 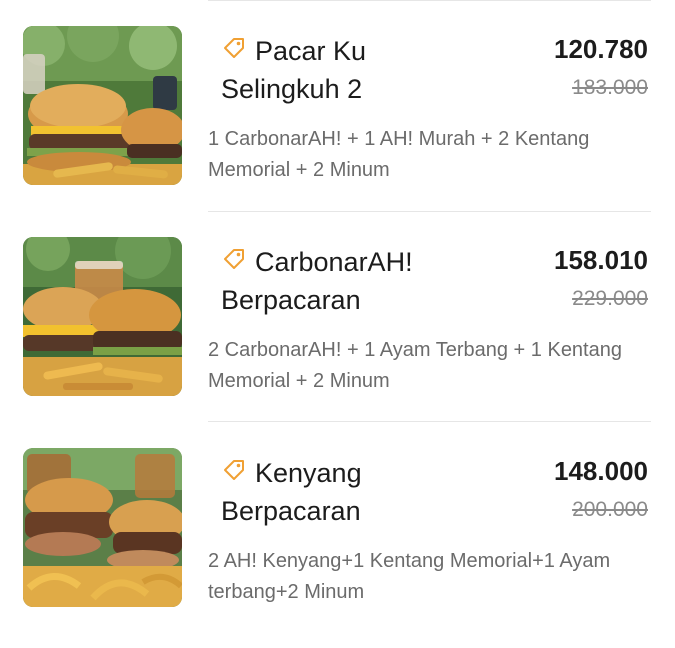 What do you see at coordinates (311, 51) in the screenshot?
I see `item-name-line1: Pacar Ku` at bounding box center [311, 51].